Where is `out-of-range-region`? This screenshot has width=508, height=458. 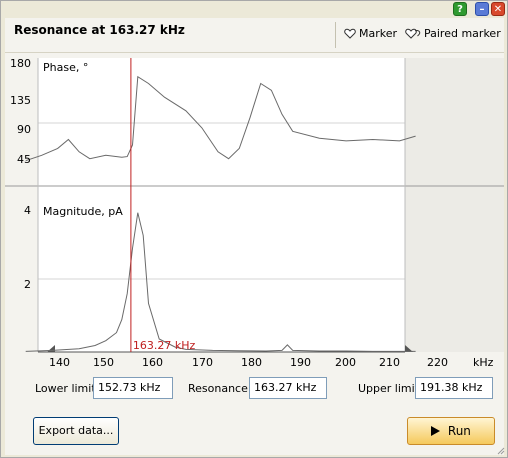
out-of-range-region is located at coordinates (454, 205).